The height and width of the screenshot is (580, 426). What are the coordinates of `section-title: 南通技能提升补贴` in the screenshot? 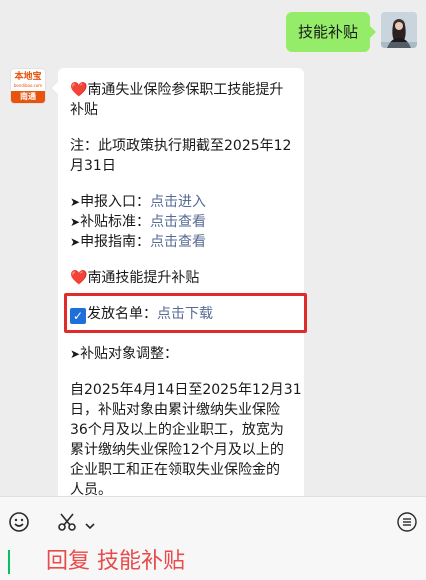 It's located at (143, 278).